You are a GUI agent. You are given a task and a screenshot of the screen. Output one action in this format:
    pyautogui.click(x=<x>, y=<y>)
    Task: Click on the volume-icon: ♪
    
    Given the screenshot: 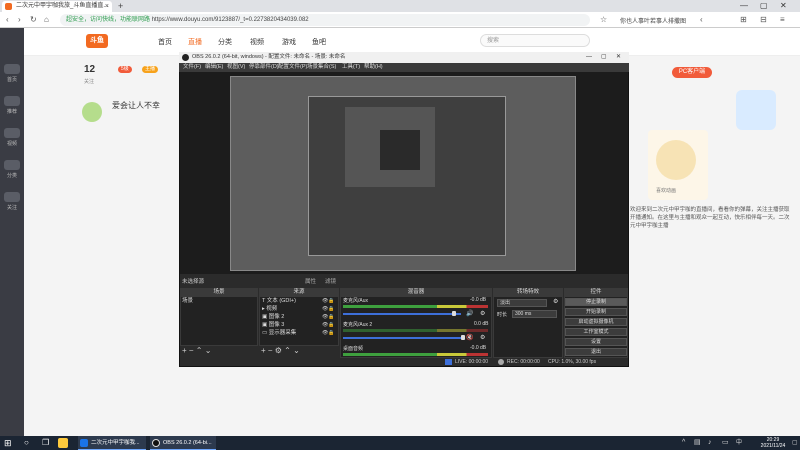 What is the action you would take?
    pyautogui.click(x=710, y=443)
    